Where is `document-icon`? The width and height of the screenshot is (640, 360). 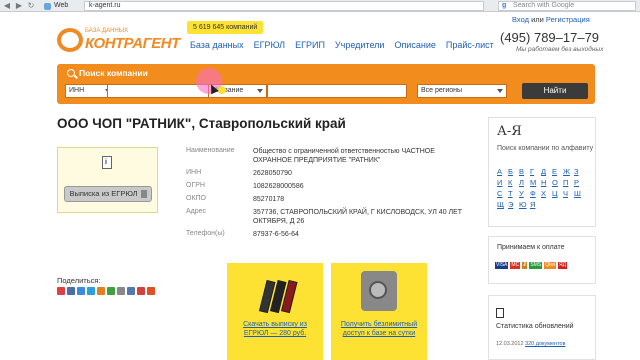
document-icon is located at coordinates (500, 313).